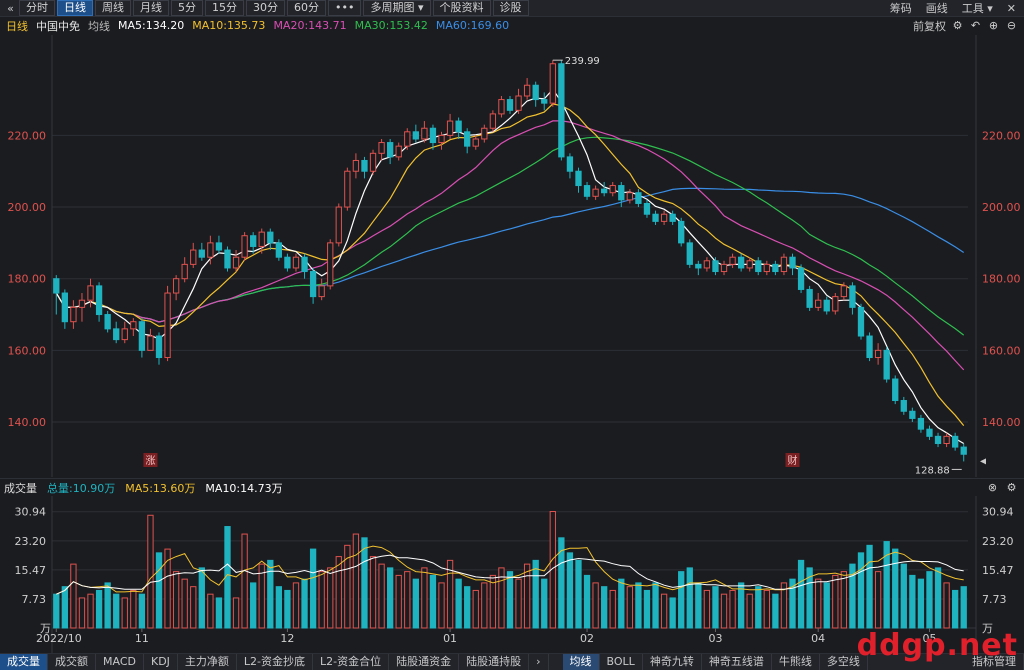 The height and width of the screenshot is (670, 1024). I want to click on tab-macd: MACD, so click(120, 662).